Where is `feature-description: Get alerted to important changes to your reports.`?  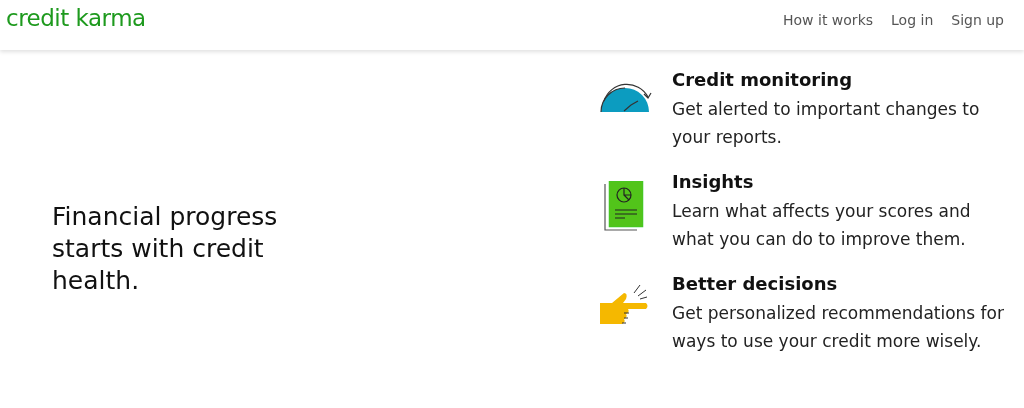 feature-description: Get alerted to important changes to your reports. is located at coordinates (826, 123).